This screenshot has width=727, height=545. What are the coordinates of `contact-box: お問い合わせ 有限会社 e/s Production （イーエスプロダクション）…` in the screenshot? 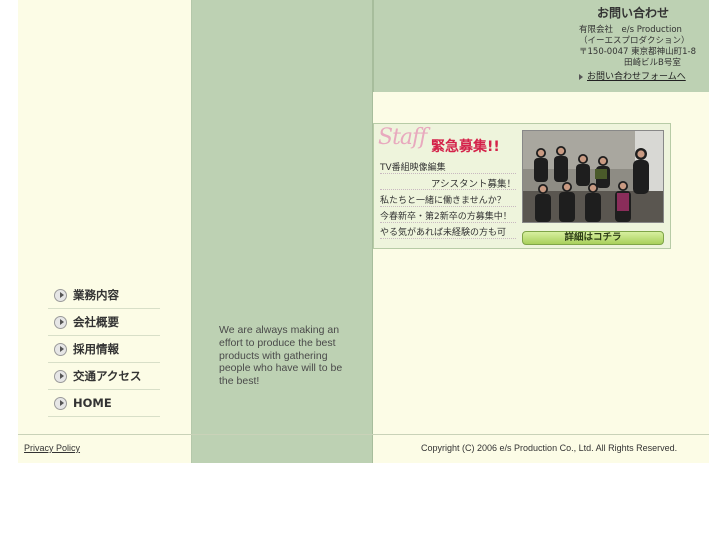 It's located at (541, 46).